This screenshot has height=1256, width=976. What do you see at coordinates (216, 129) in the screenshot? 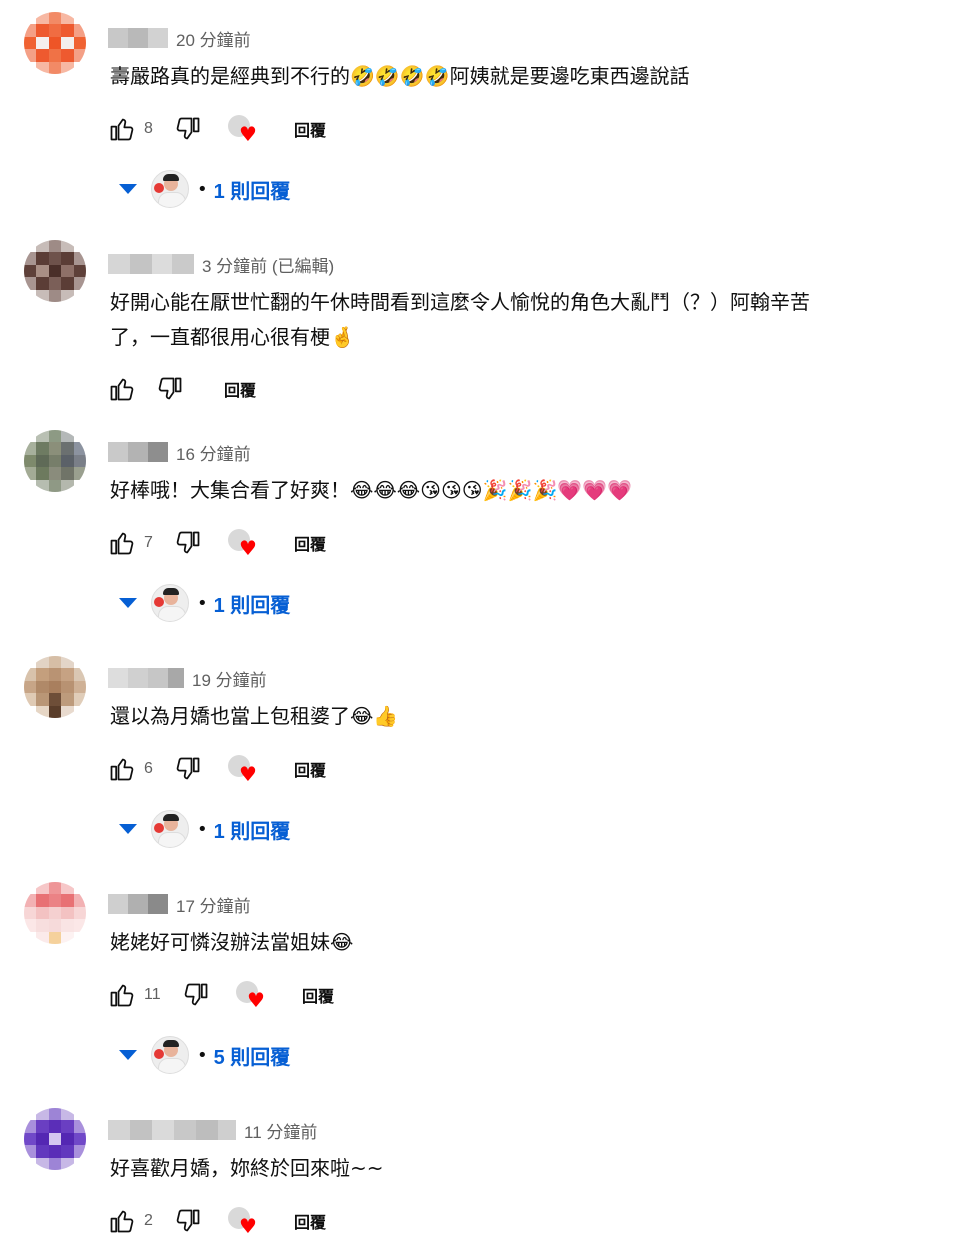
I see `comment-actions: 8 ♥ 回覆` at bounding box center [216, 129].